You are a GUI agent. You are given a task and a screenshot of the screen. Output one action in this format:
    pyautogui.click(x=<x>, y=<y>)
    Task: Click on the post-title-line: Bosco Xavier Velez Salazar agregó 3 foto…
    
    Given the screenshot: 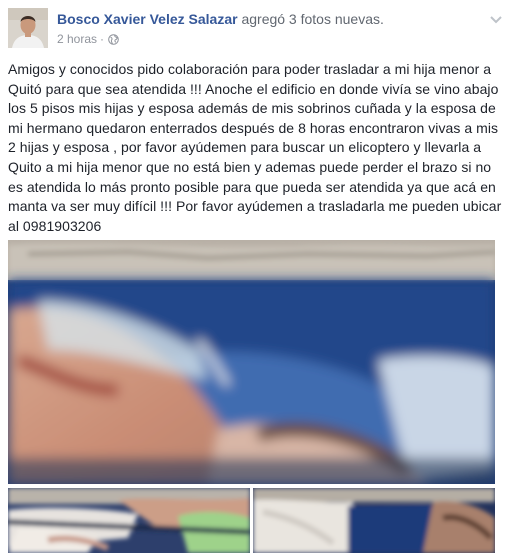 What is the action you would take?
    pyautogui.click(x=220, y=19)
    